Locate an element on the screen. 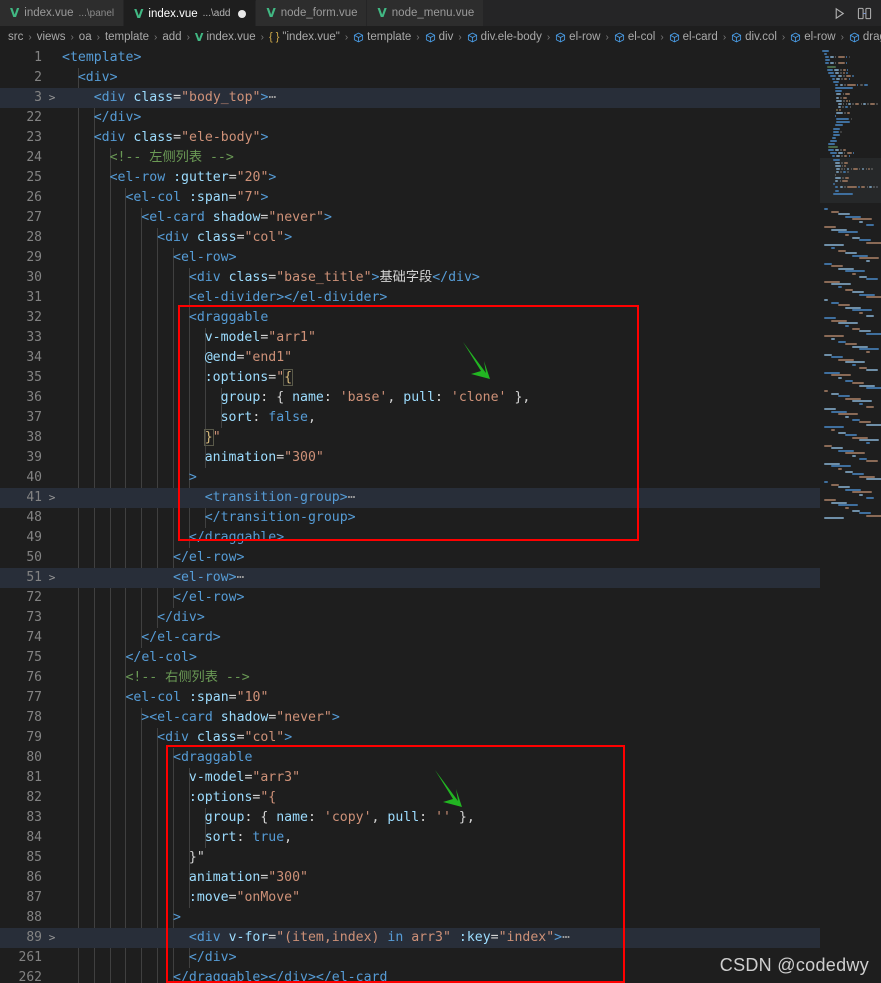 This screenshot has height=983, width=881. code-line: 73 </div> is located at coordinates (410, 618).